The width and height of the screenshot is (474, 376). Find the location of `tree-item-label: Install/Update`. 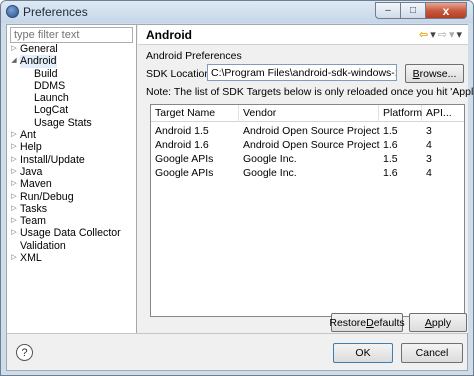

tree-item-label: Install/Update is located at coordinates (52, 159).